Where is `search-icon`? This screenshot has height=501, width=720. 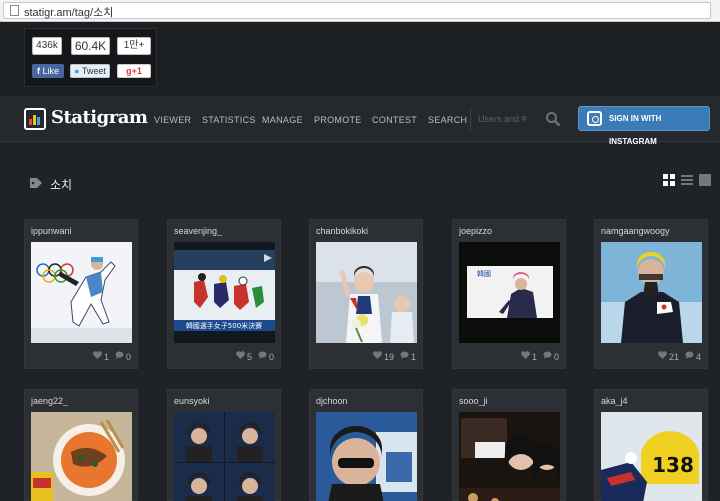
search-icon is located at coordinates (553, 119).